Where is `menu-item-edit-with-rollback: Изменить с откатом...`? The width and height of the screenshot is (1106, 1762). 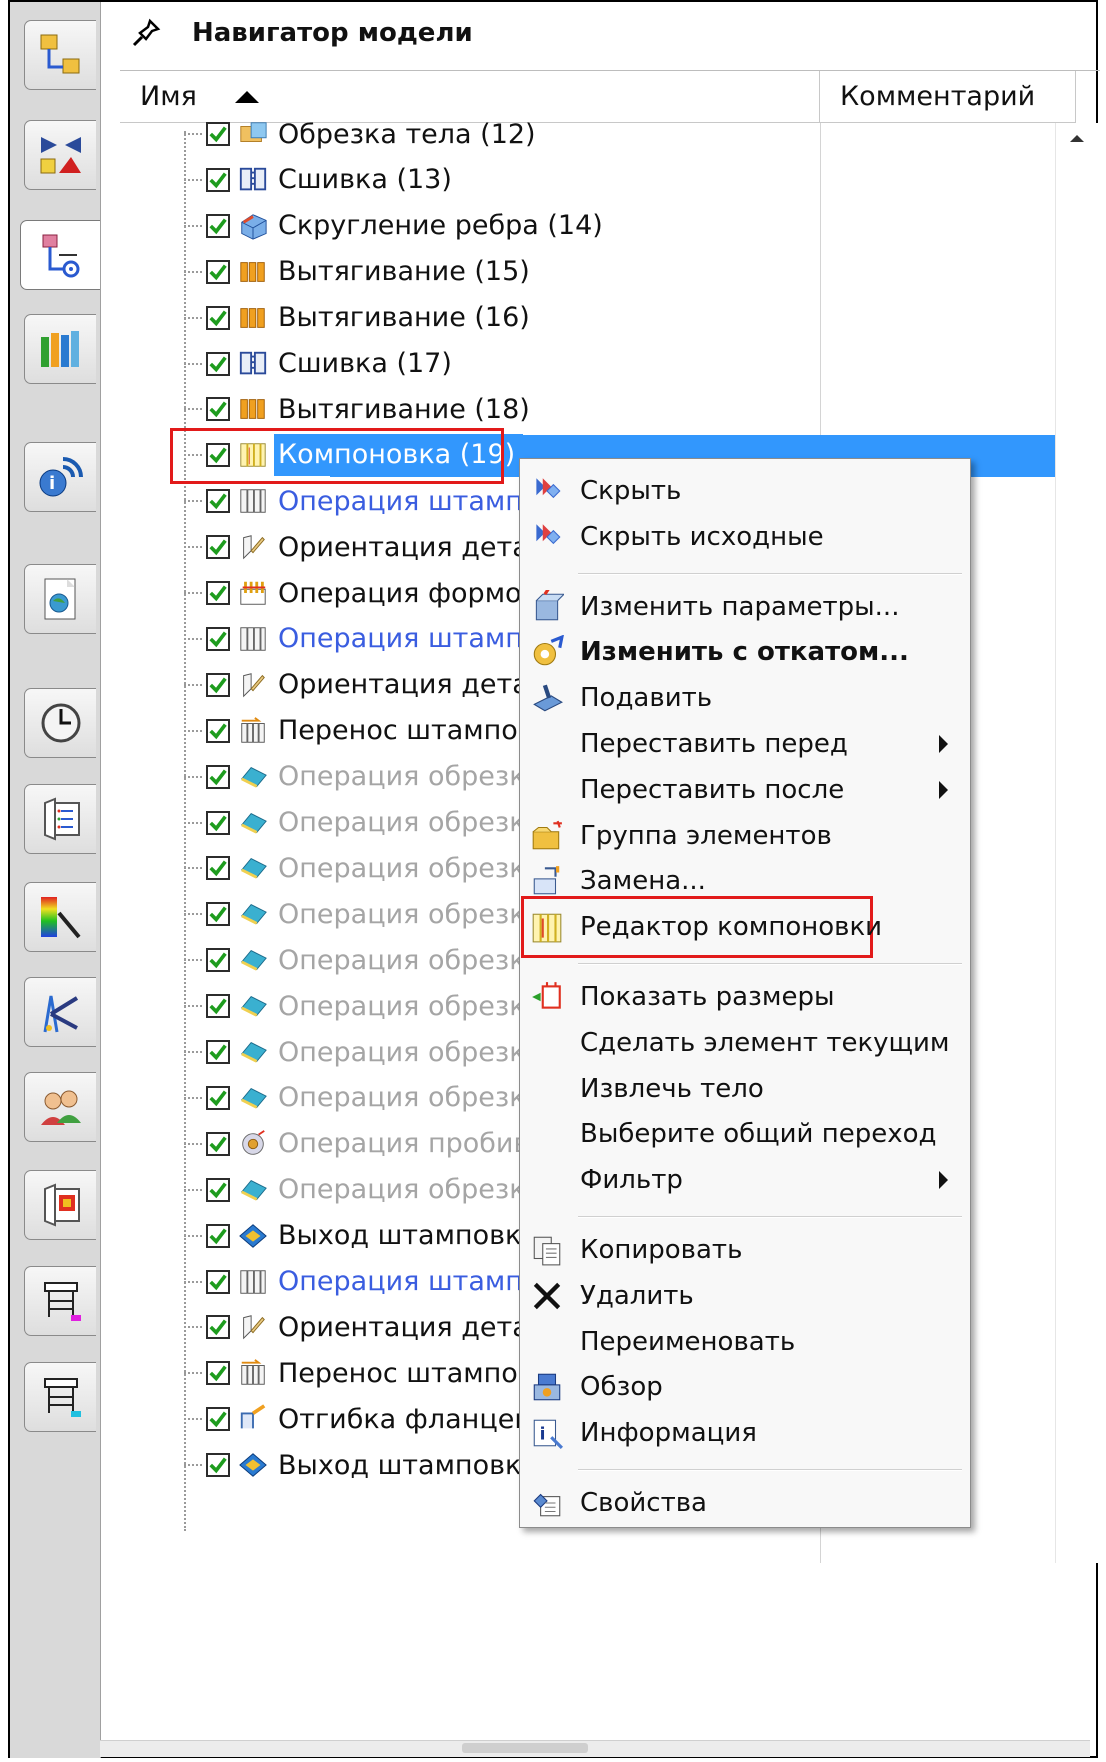 menu-item-edit-with-rollback: Изменить с откатом... is located at coordinates (745, 652).